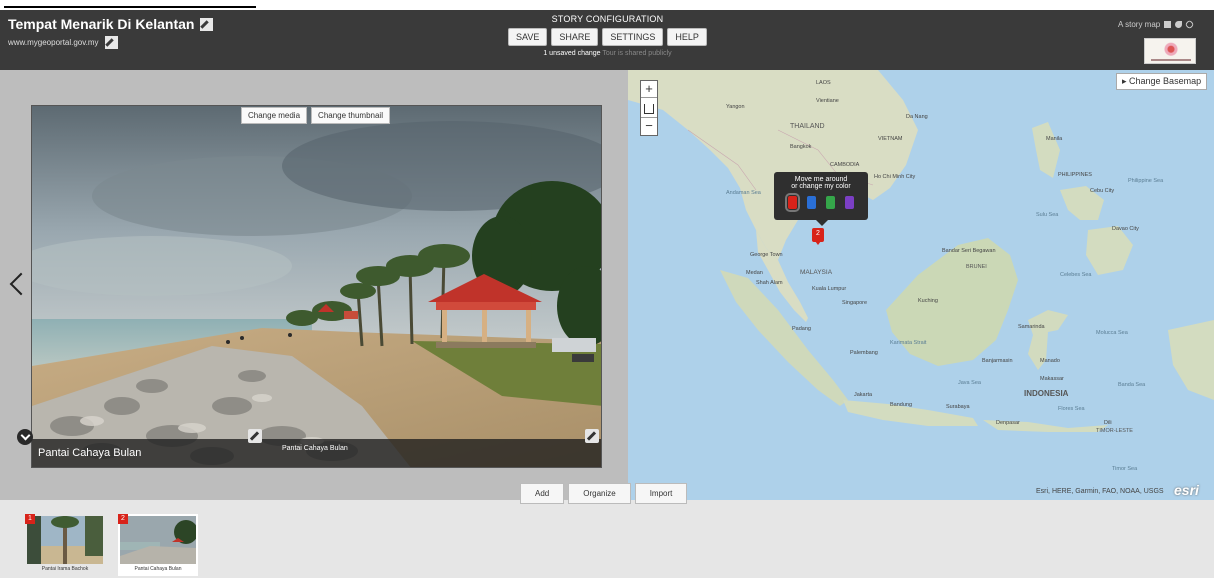 This screenshot has width=1214, height=578. I want to click on save-button: SAVE, so click(528, 37).